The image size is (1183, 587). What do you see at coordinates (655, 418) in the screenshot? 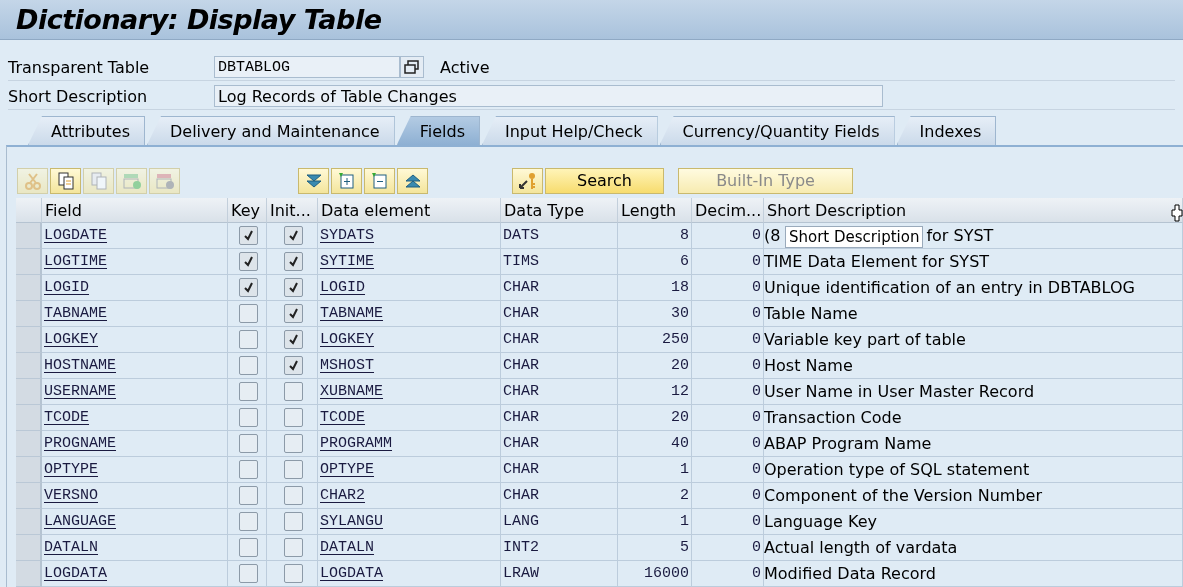
I see `table-cell: 20` at bounding box center [655, 418].